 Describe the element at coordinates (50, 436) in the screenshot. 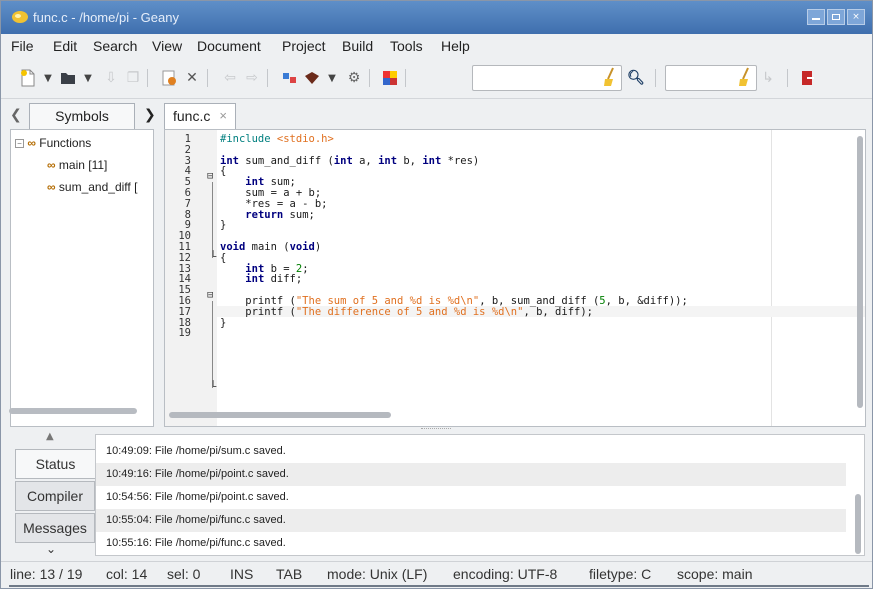

I see `scroll-up-icon: ▲` at that location.